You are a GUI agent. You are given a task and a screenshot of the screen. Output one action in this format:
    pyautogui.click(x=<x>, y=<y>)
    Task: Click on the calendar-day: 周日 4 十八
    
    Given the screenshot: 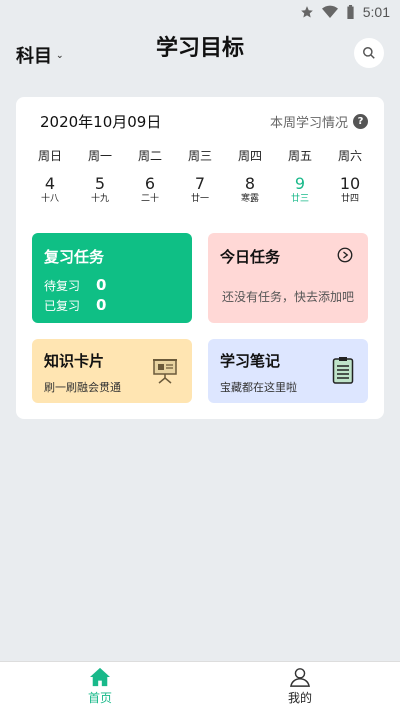 What is the action you would take?
    pyautogui.click(x=50, y=176)
    